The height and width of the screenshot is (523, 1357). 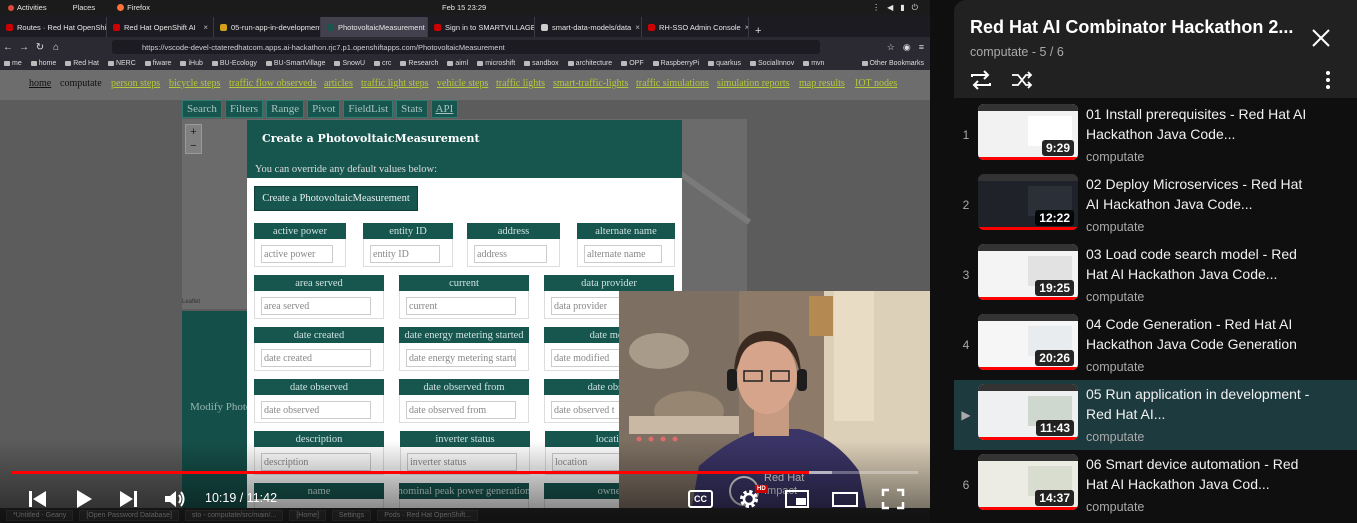 I want to click on hd-badge: HD, so click(x=761, y=489).